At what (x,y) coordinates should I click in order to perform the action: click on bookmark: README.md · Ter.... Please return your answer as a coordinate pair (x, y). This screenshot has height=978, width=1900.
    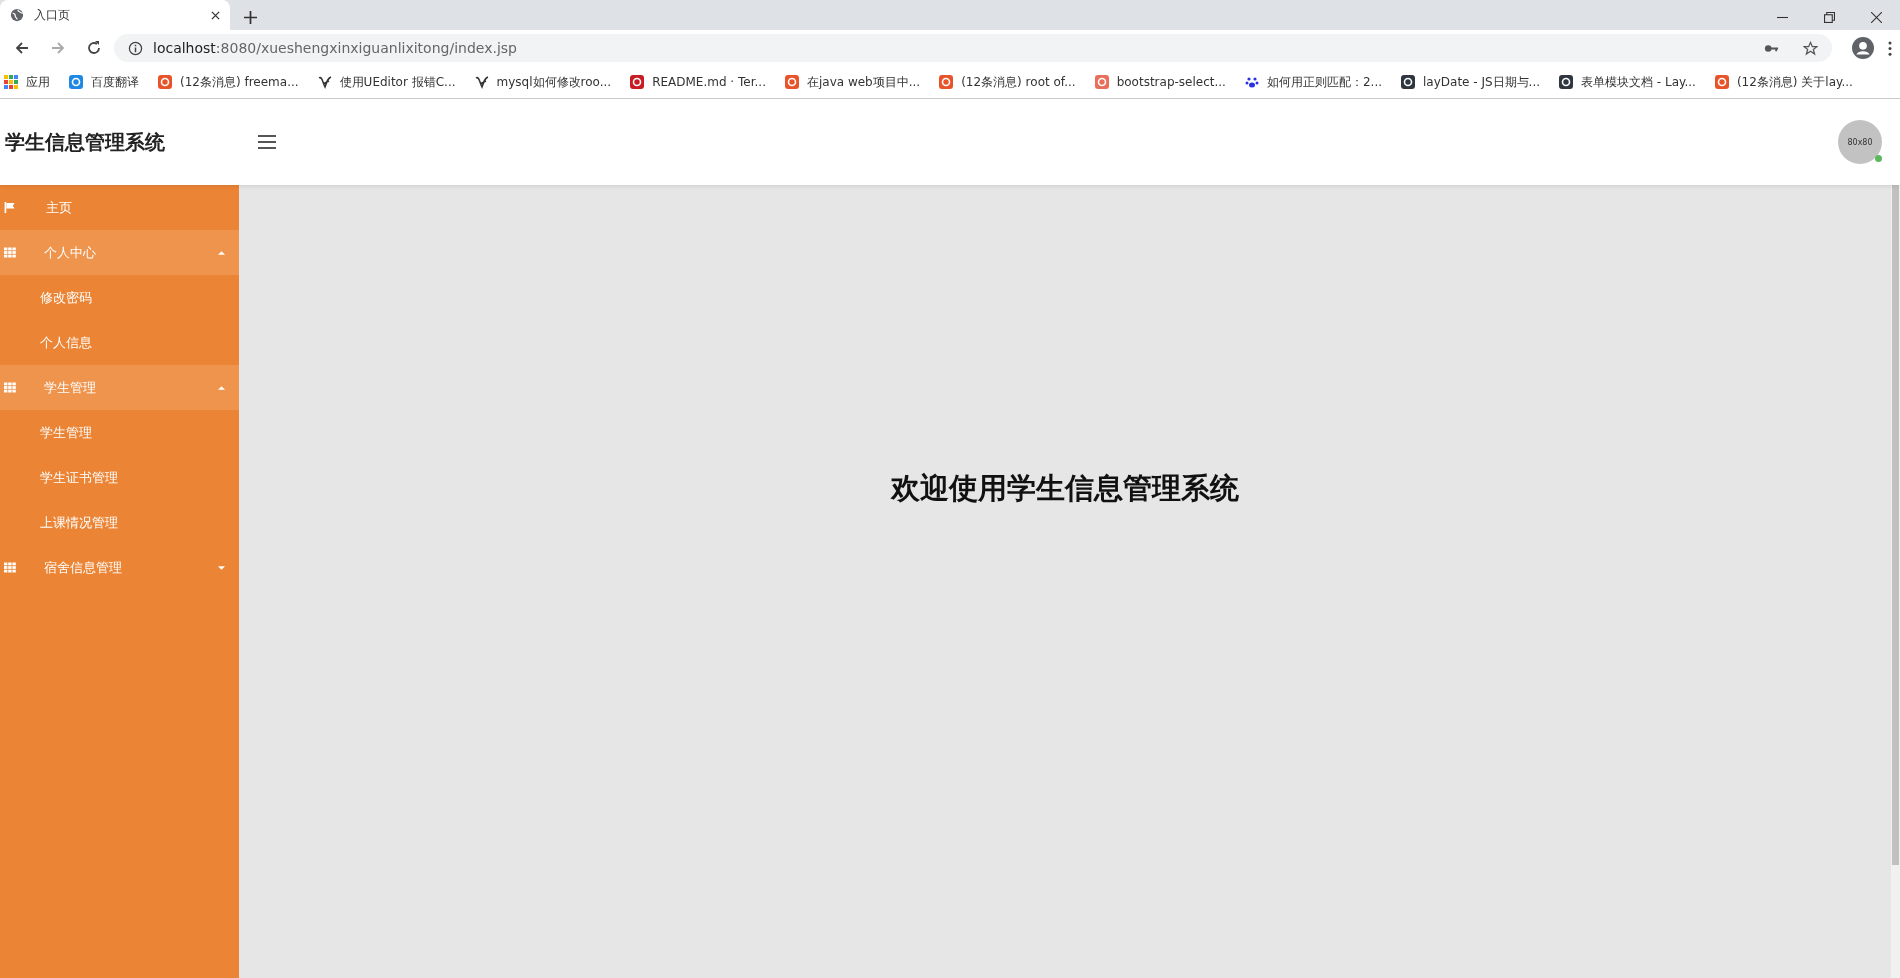
    Looking at the image, I should click on (698, 82).